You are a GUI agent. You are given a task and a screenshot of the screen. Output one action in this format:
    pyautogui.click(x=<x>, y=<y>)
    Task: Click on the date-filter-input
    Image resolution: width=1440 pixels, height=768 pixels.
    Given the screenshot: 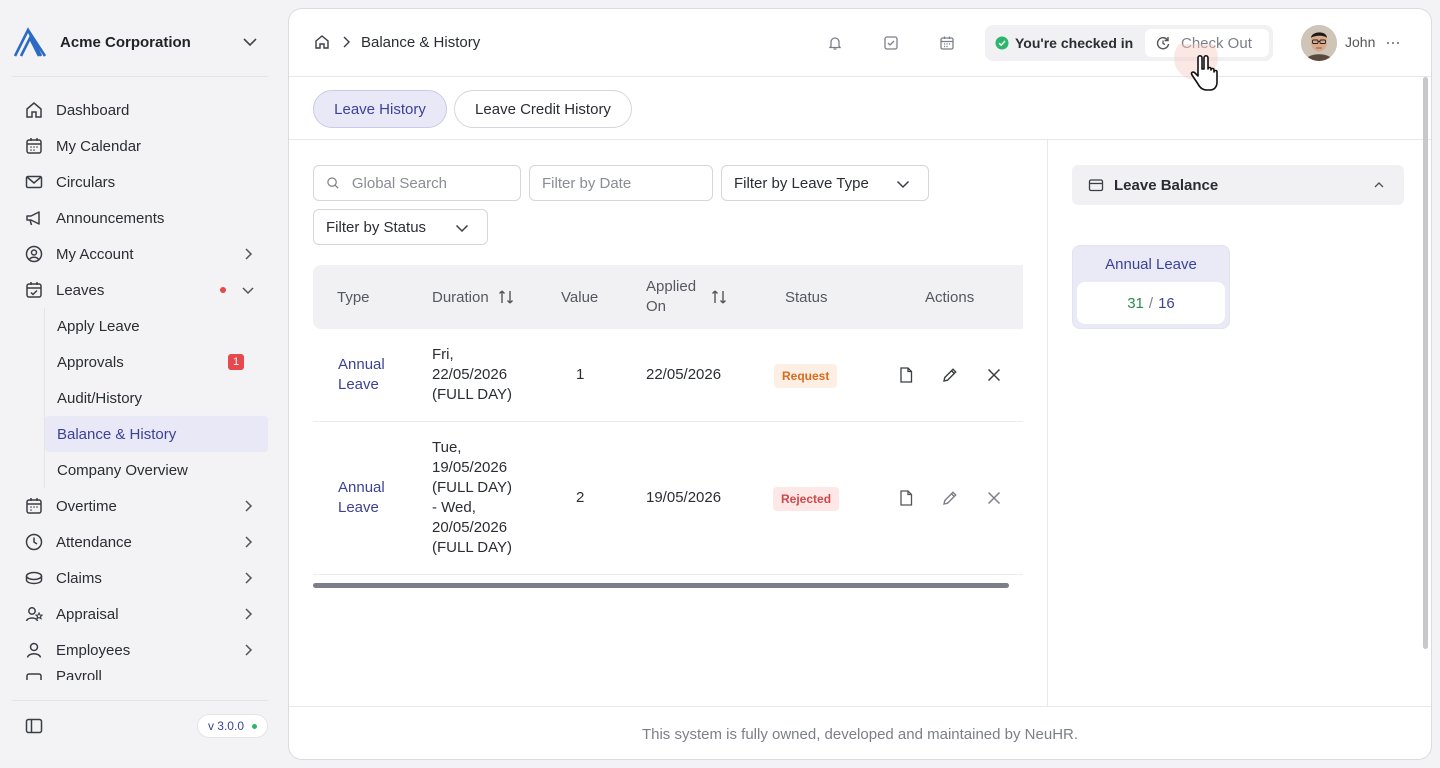 What is the action you would take?
    pyautogui.click(x=627, y=183)
    